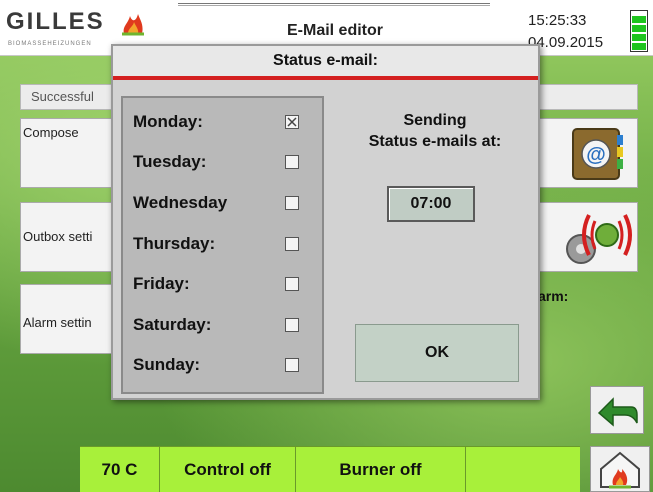 This screenshot has height=492, width=653. What do you see at coordinates (168, 121) in the screenshot?
I see `day-label: Monday:` at bounding box center [168, 121].